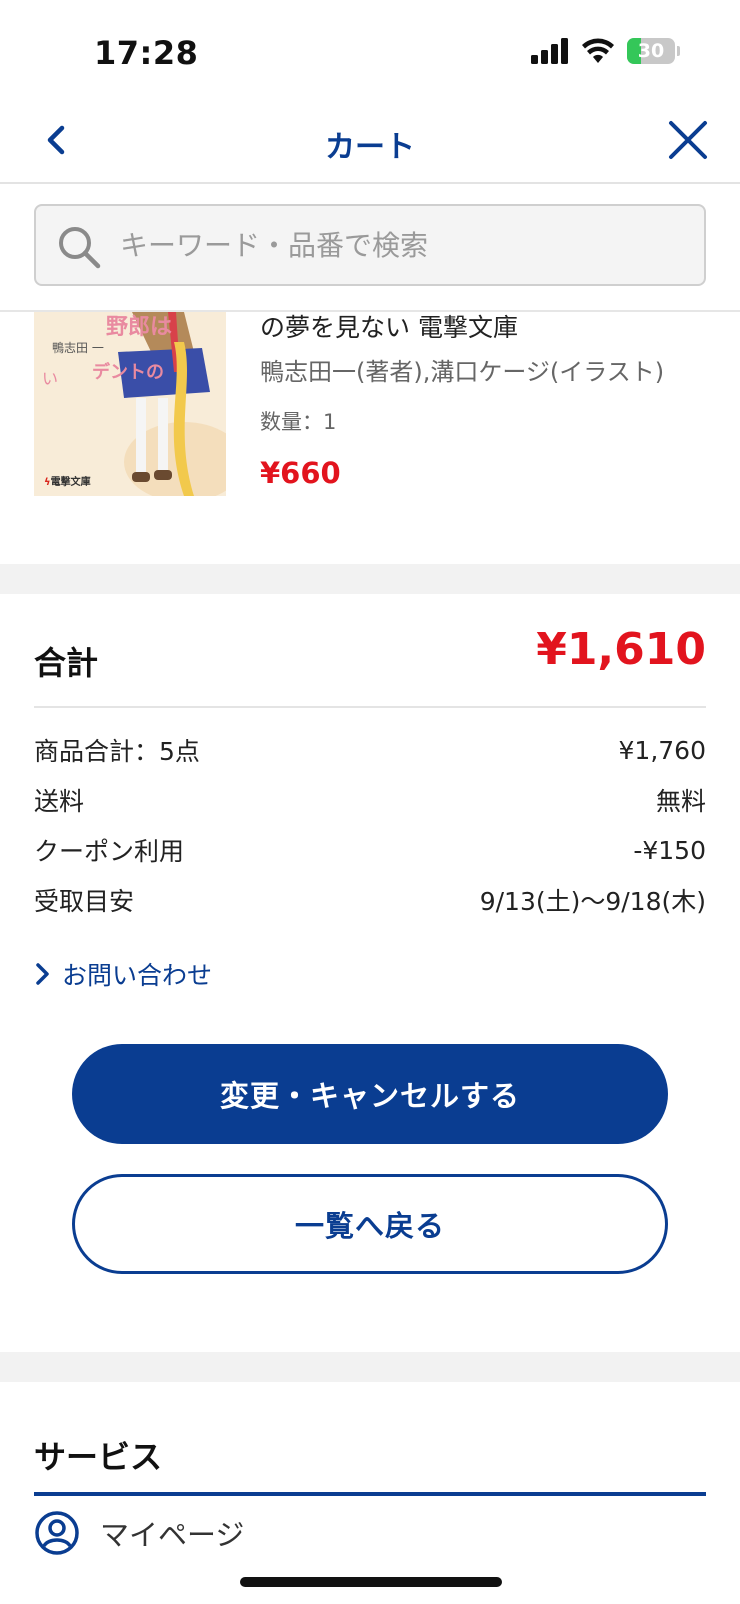 The image size is (740, 1604). Describe the element at coordinates (651, 51) in the screenshot. I see `battery-level: 30` at that location.